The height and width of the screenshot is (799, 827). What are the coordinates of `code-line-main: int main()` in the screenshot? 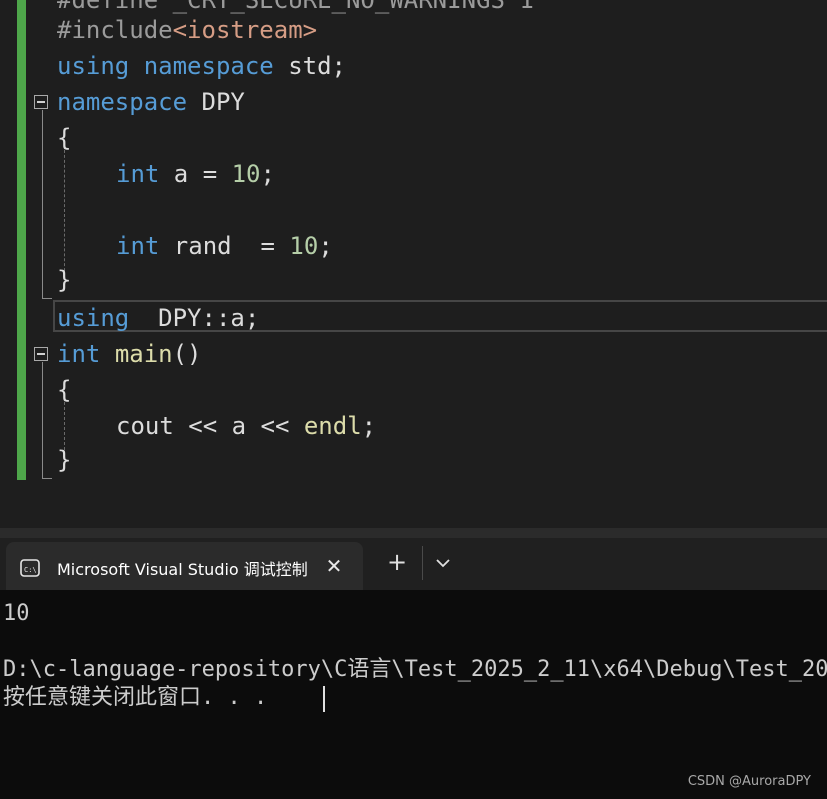 It's located at (129, 354).